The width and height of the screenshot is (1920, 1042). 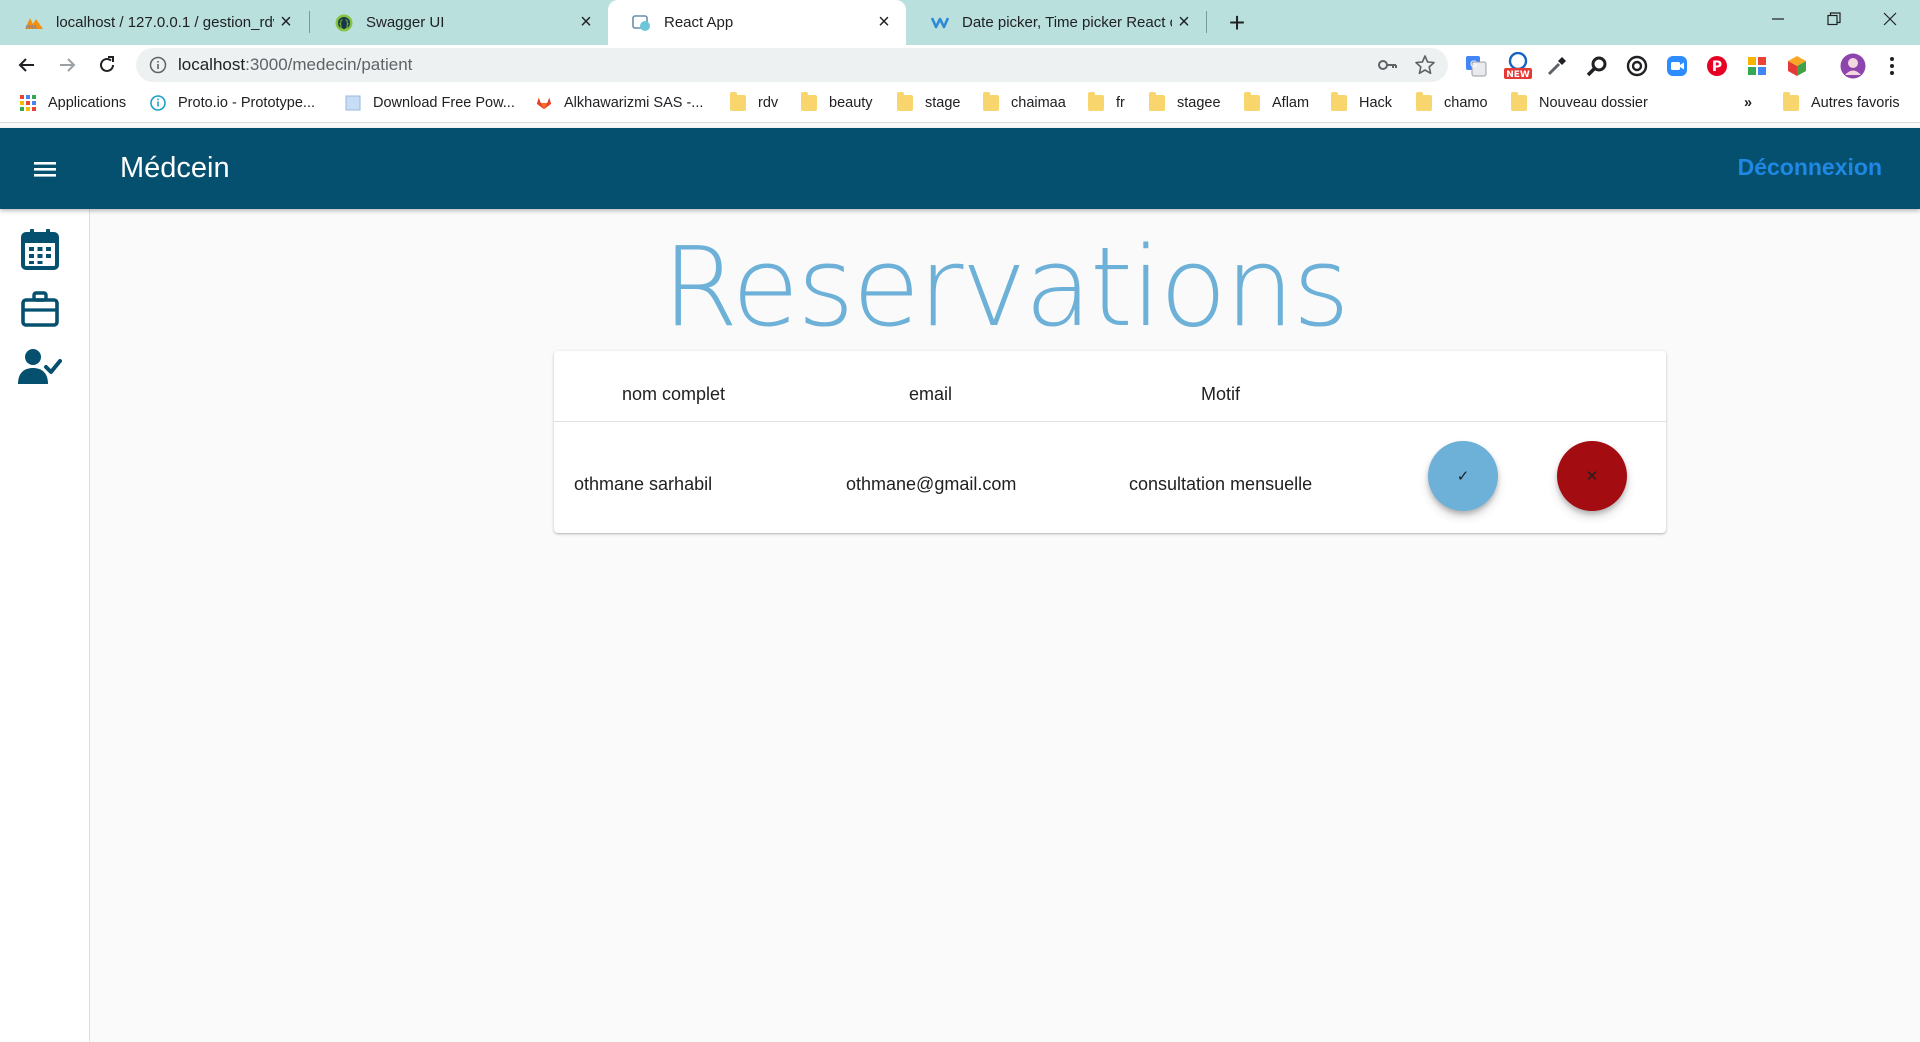 I want to click on svg-text: P, so click(x=1717, y=67).